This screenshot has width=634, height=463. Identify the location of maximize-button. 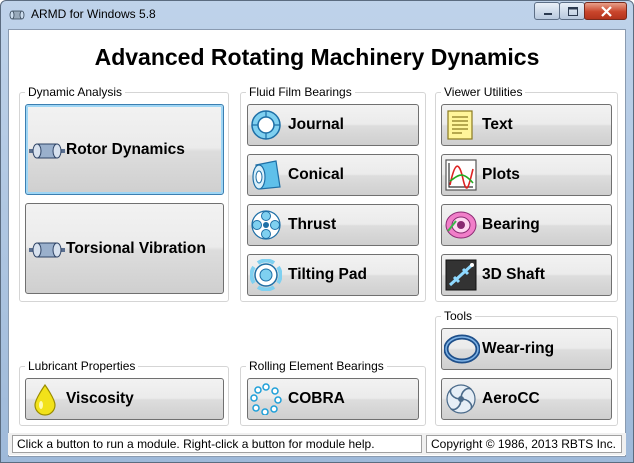
(572, 11).